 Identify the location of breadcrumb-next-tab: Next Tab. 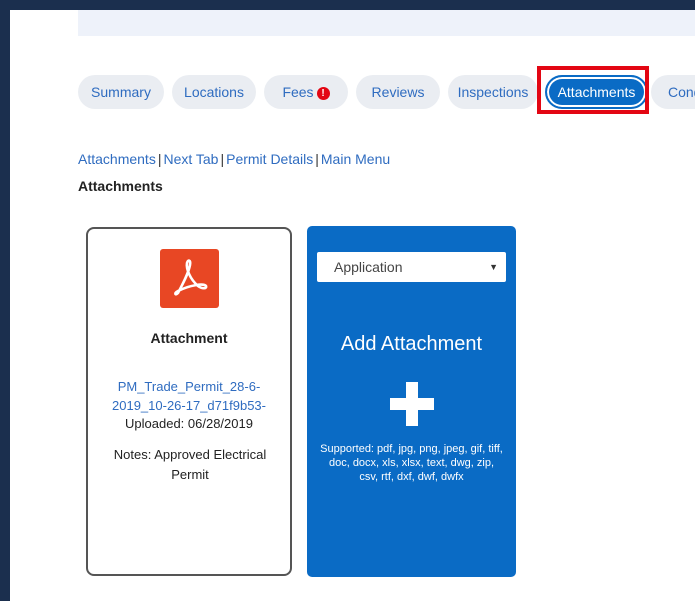
(190, 159).